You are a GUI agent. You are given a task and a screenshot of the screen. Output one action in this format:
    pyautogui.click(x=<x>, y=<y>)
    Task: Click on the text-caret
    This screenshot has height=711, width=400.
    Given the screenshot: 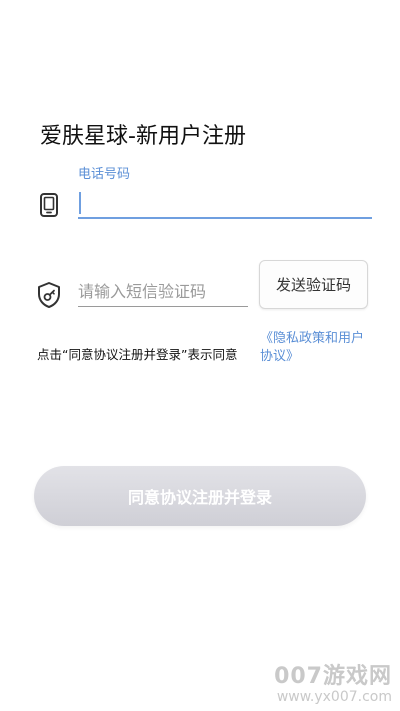 What is the action you would take?
    pyautogui.click(x=80, y=203)
    